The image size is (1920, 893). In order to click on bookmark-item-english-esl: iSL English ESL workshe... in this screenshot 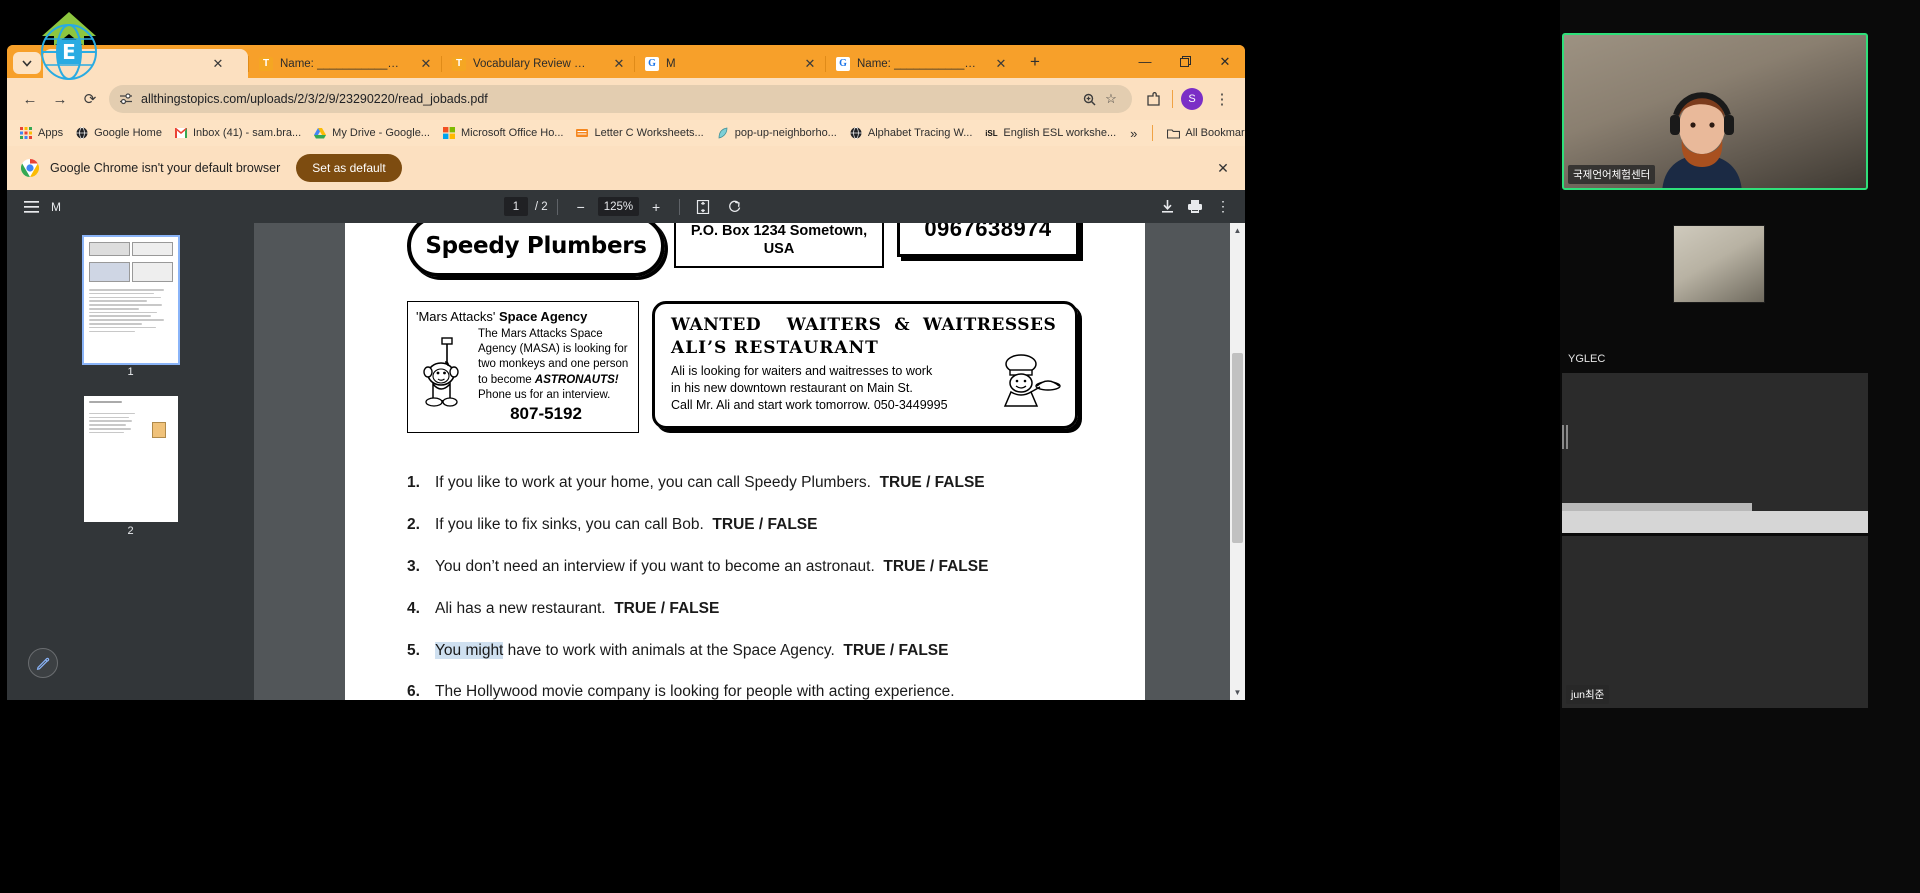, I will do `click(1050, 133)`.